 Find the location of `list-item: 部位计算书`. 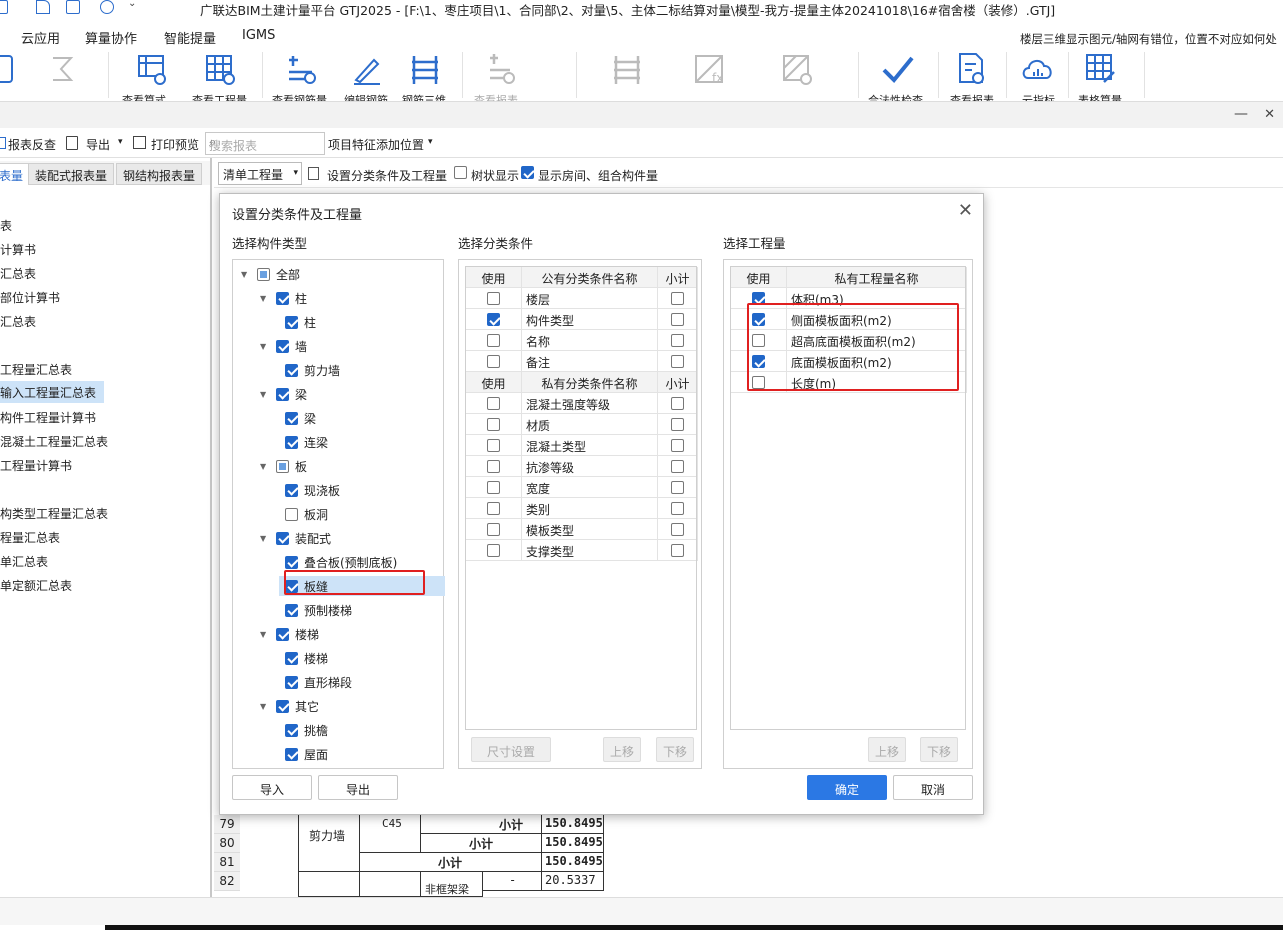

list-item: 部位计算书 is located at coordinates (30, 297).